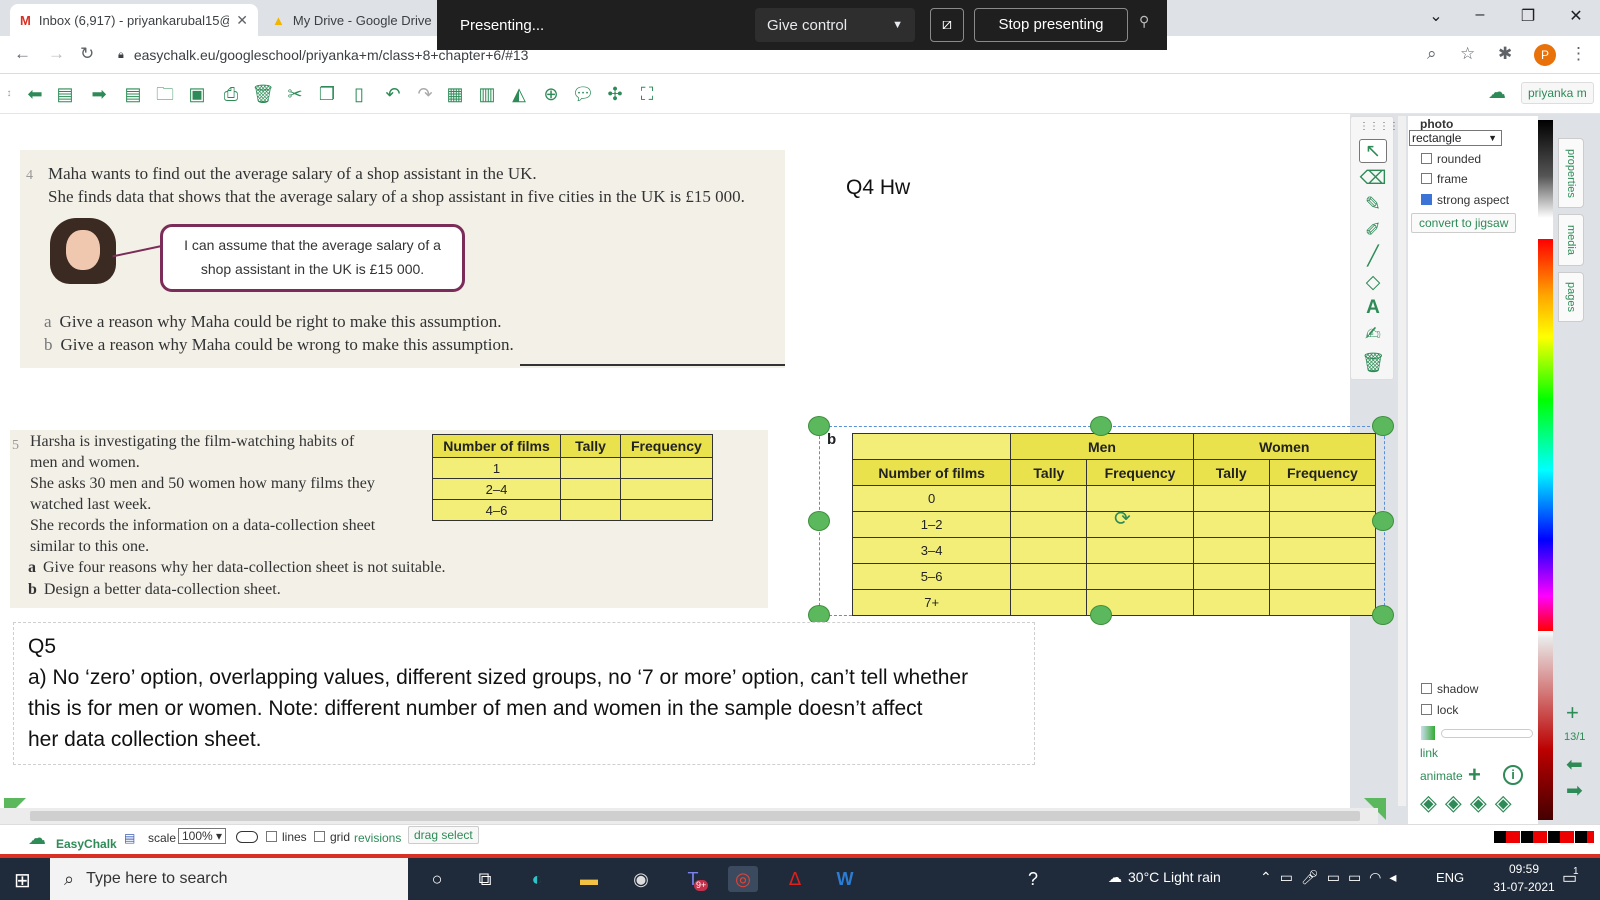 The image size is (1600, 900). What do you see at coordinates (9, 94) in the screenshot?
I see `toolbar-grip-icon: ↕` at bounding box center [9, 94].